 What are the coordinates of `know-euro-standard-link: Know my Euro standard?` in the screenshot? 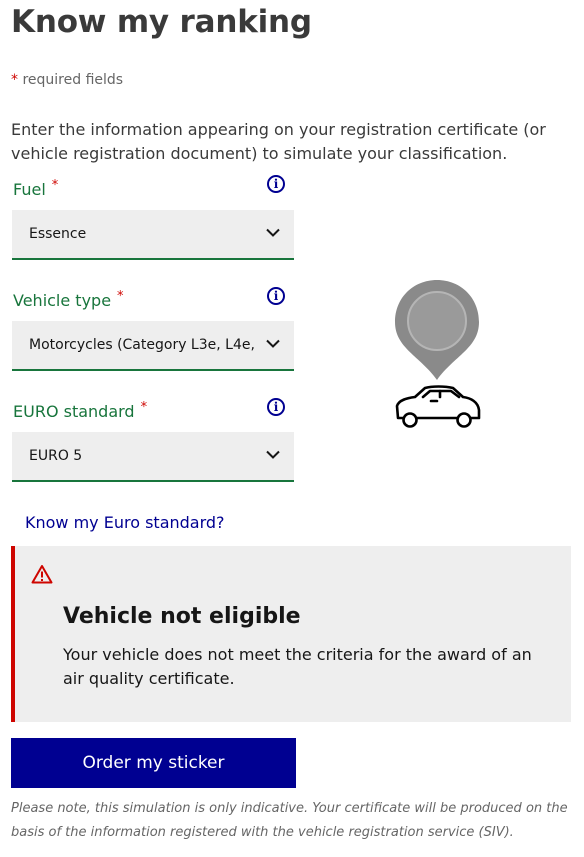 It's located at (125, 522).